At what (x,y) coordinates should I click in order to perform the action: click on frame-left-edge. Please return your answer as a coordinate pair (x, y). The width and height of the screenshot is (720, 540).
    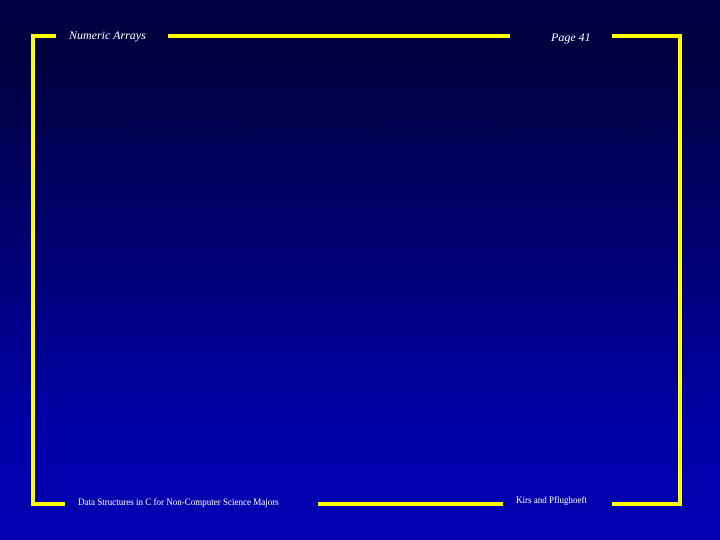
    Looking at the image, I should click on (33, 270).